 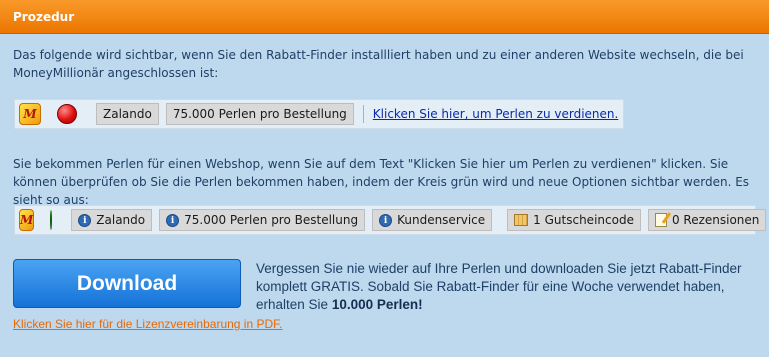 I want to click on promo-bonus: 10.000 Perlen!, so click(x=377, y=304).